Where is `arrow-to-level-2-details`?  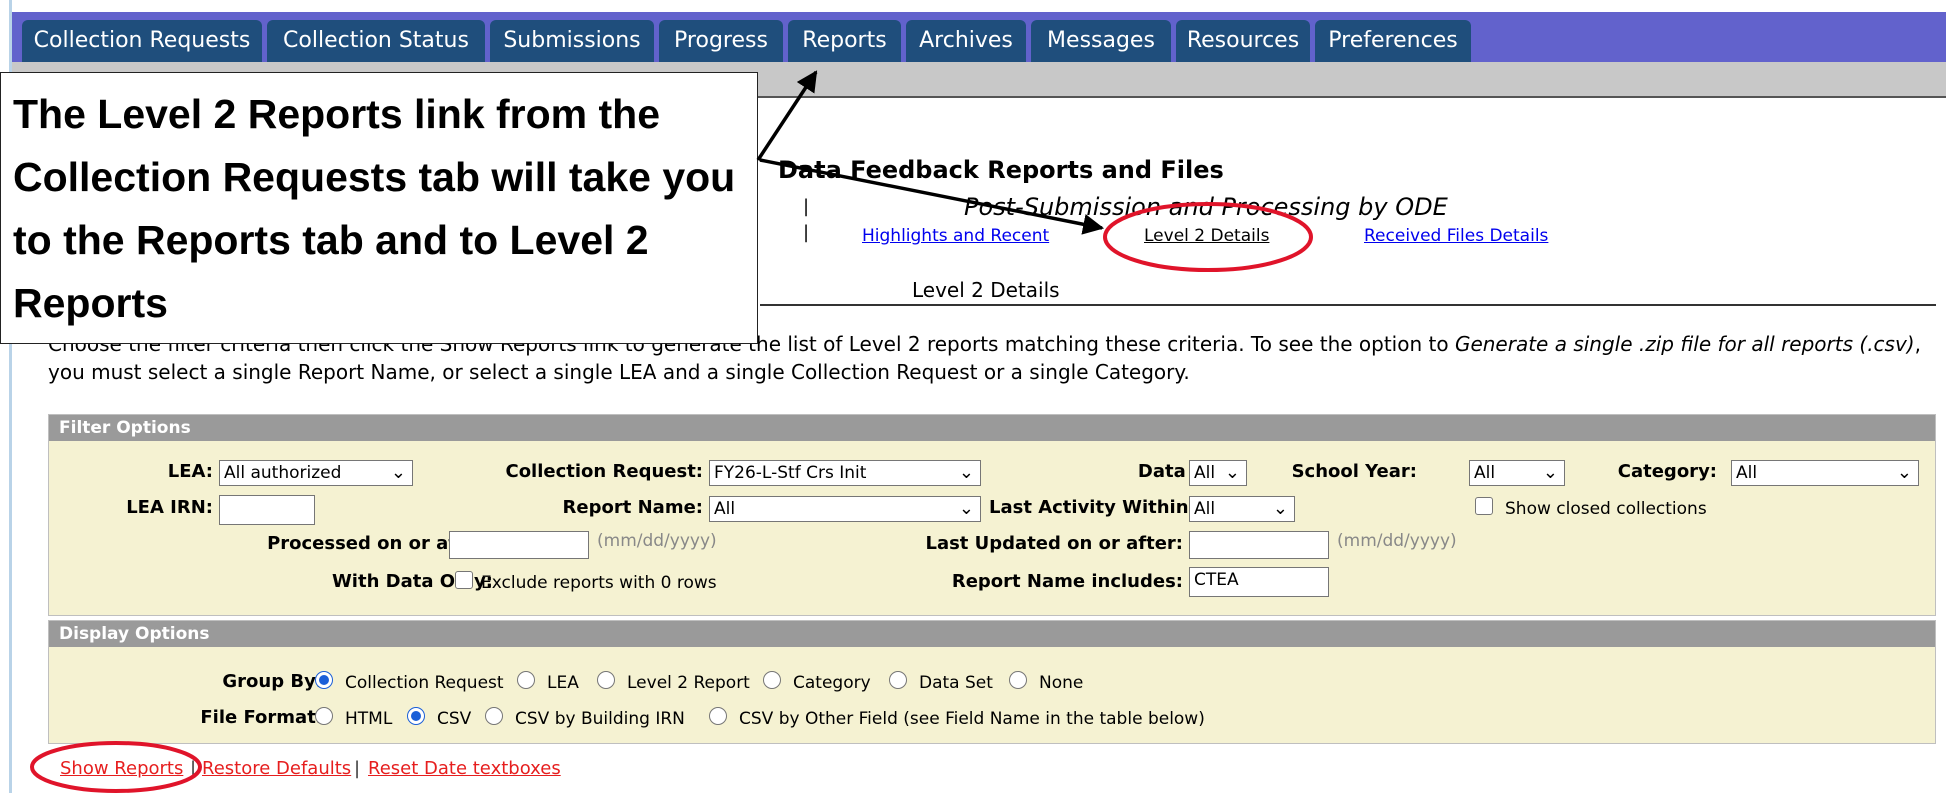 arrow-to-level-2-details is located at coordinates (932, 196).